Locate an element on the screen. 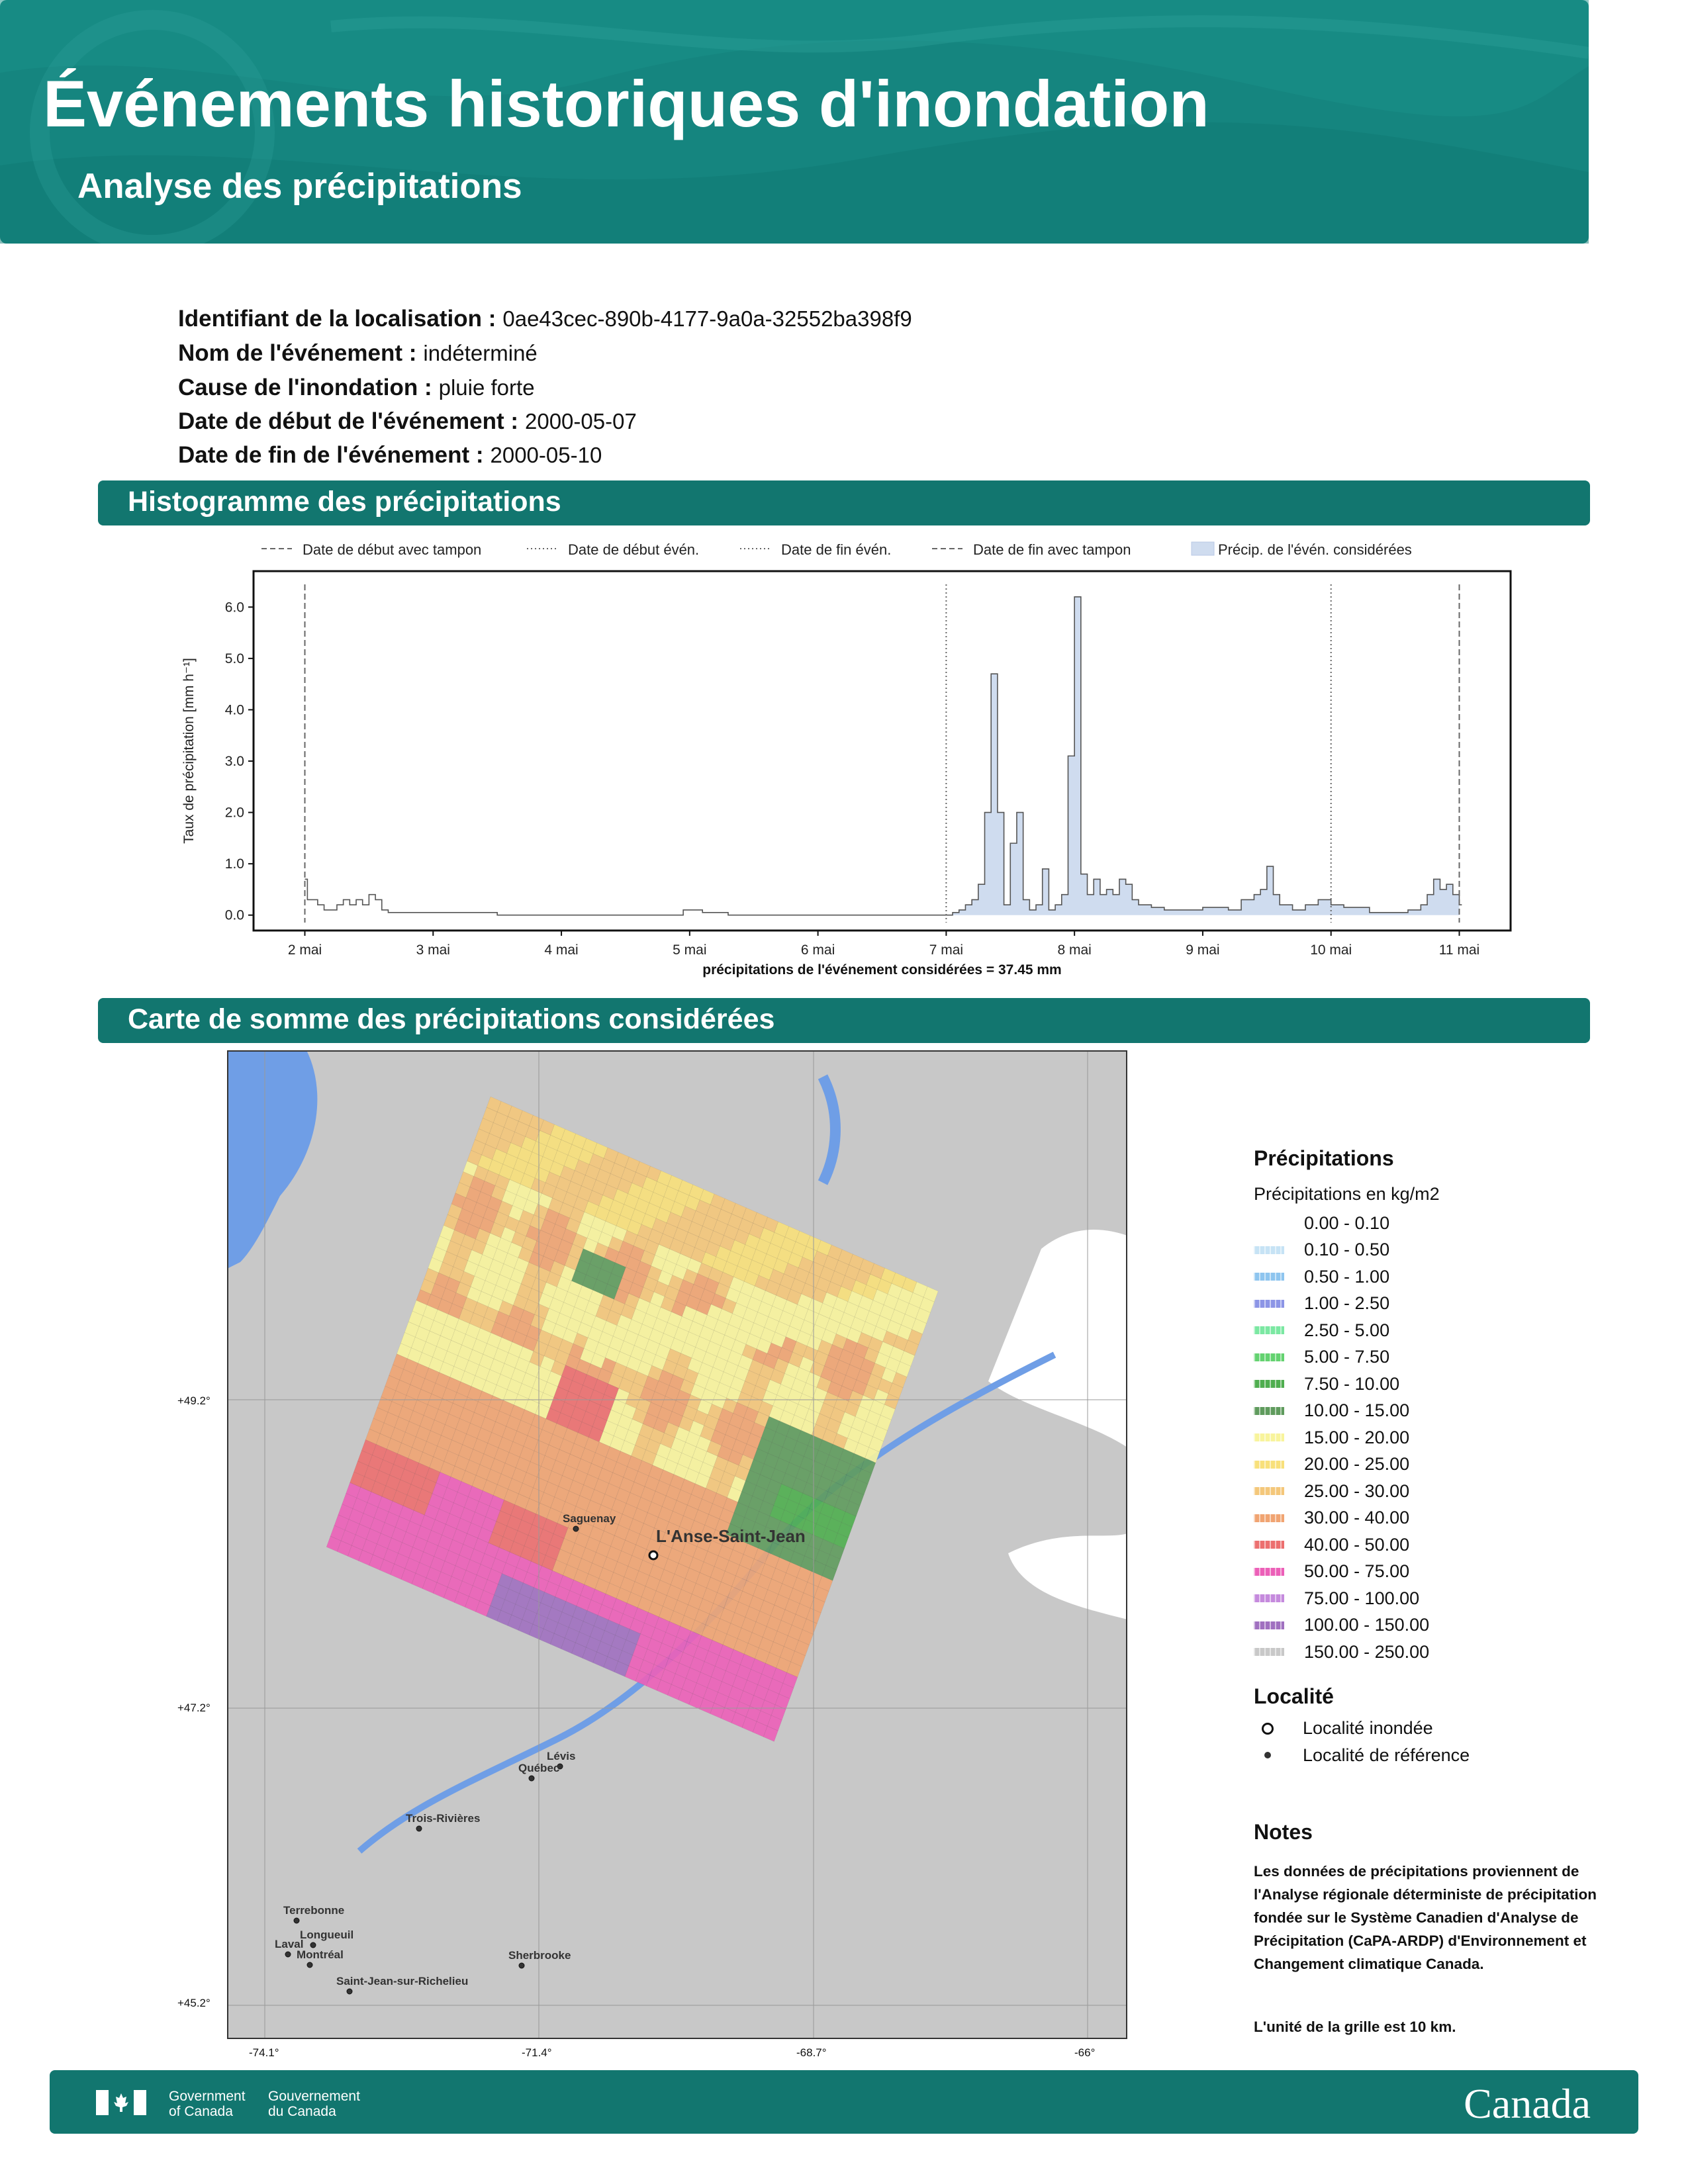 Image resolution: width=1688 pixels, height=2184 pixels. ytick-label-0: 0.0 is located at coordinates (234, 916).